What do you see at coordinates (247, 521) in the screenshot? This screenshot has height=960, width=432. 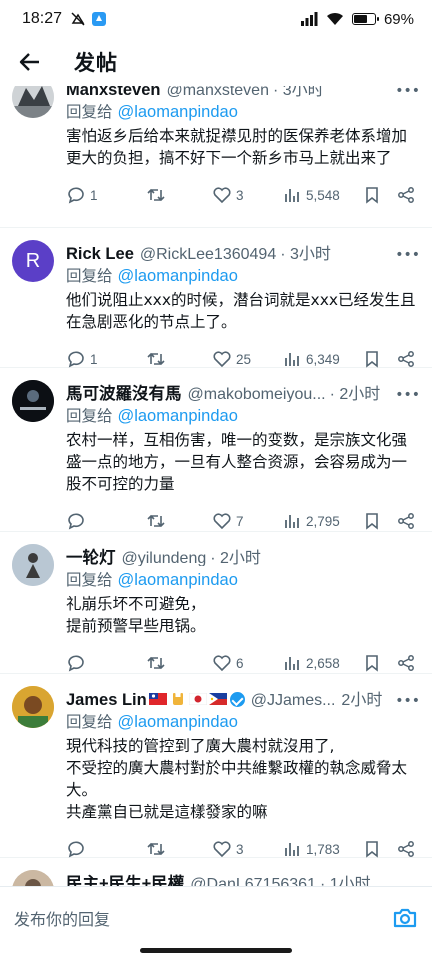 I see `like-button: 7` at bounding box center [247, 521].